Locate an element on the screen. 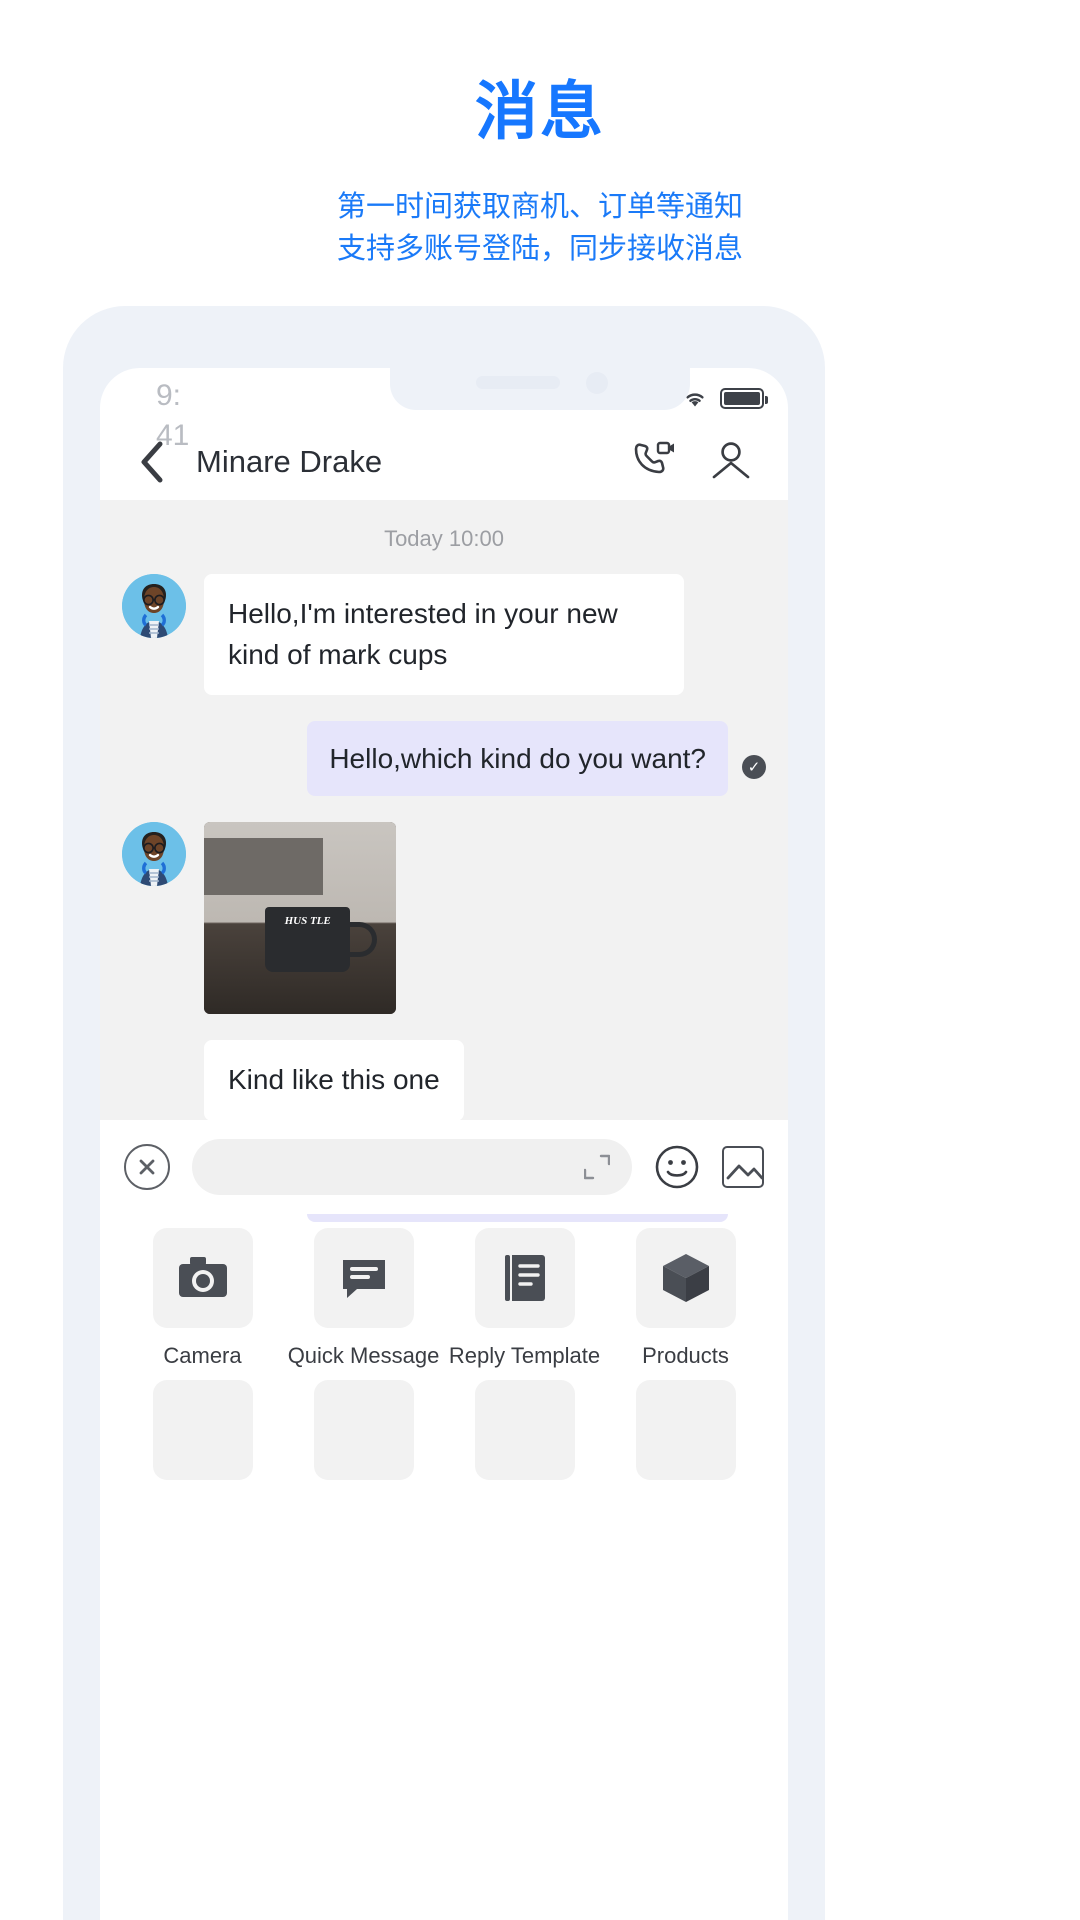 The width and height of the screenshot is (1080, 1920). message-row-outgoing: Hello,which kind do you want? ✓ is located at coordinates (444, 759).